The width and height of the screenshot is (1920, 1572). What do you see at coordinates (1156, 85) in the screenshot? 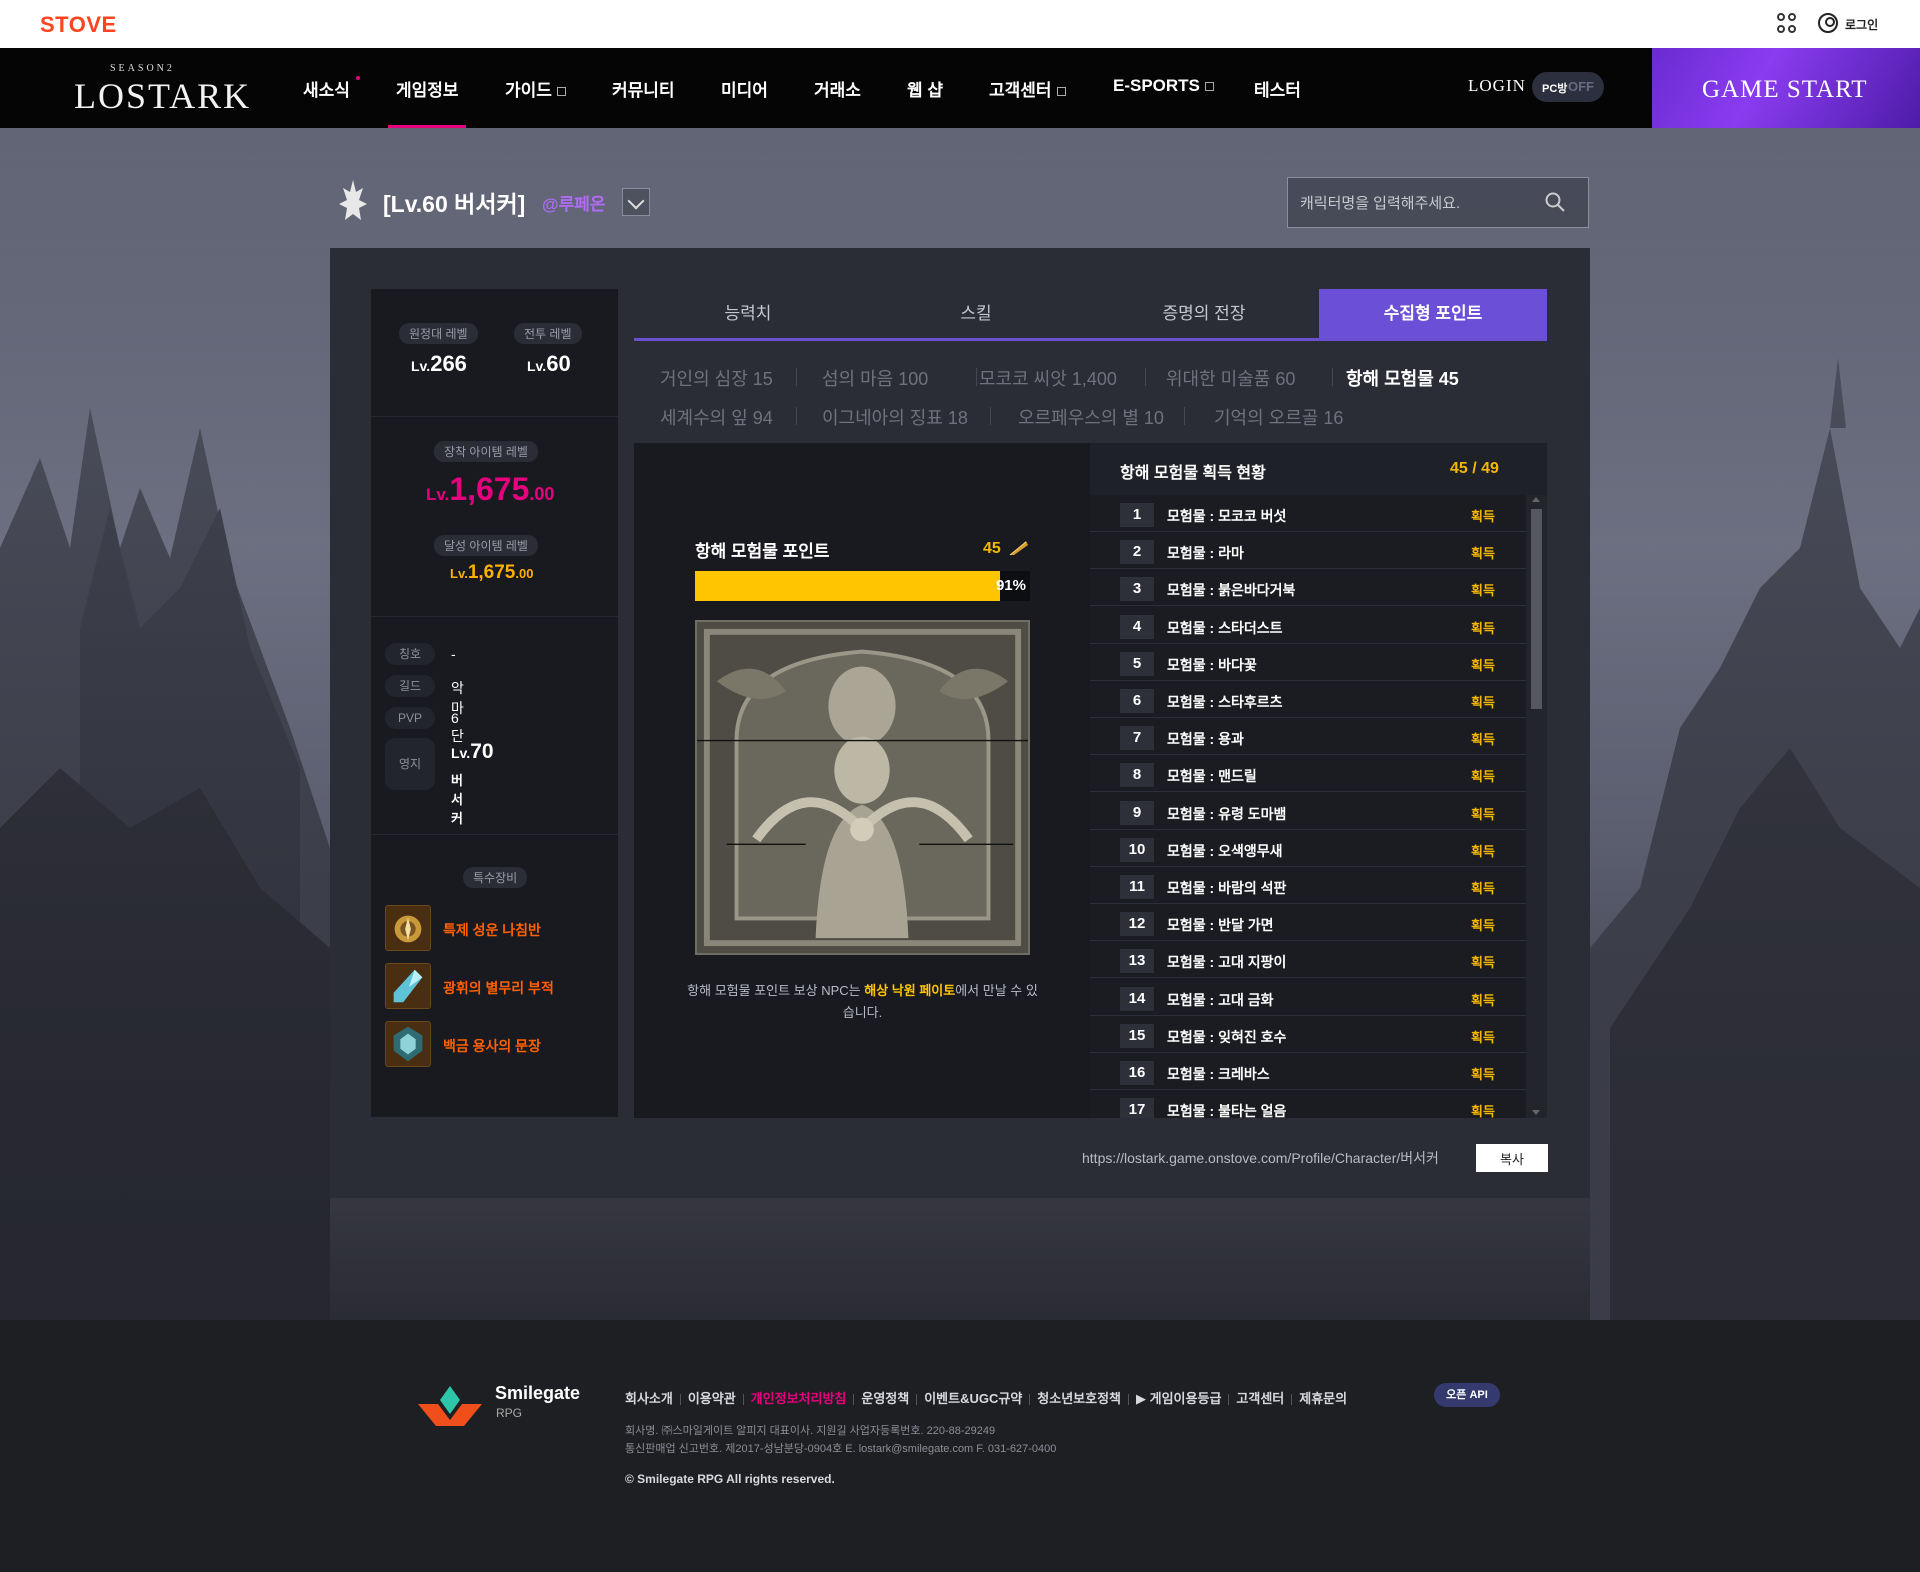
I see `nav-esports-label: E-SPORTS` at bounding box center [1156, 85].